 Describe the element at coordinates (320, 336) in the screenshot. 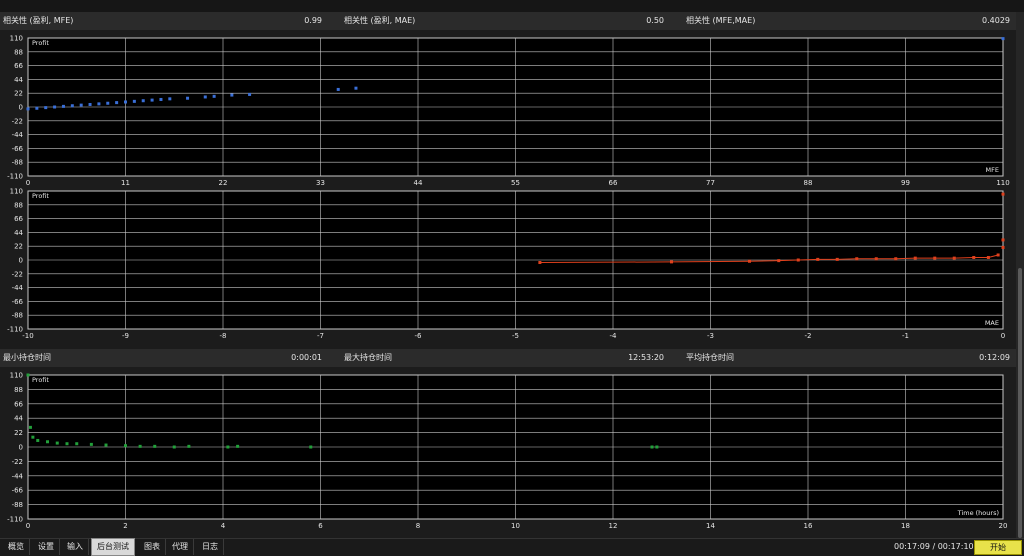

I see `x-tick-label: -7` at that location.